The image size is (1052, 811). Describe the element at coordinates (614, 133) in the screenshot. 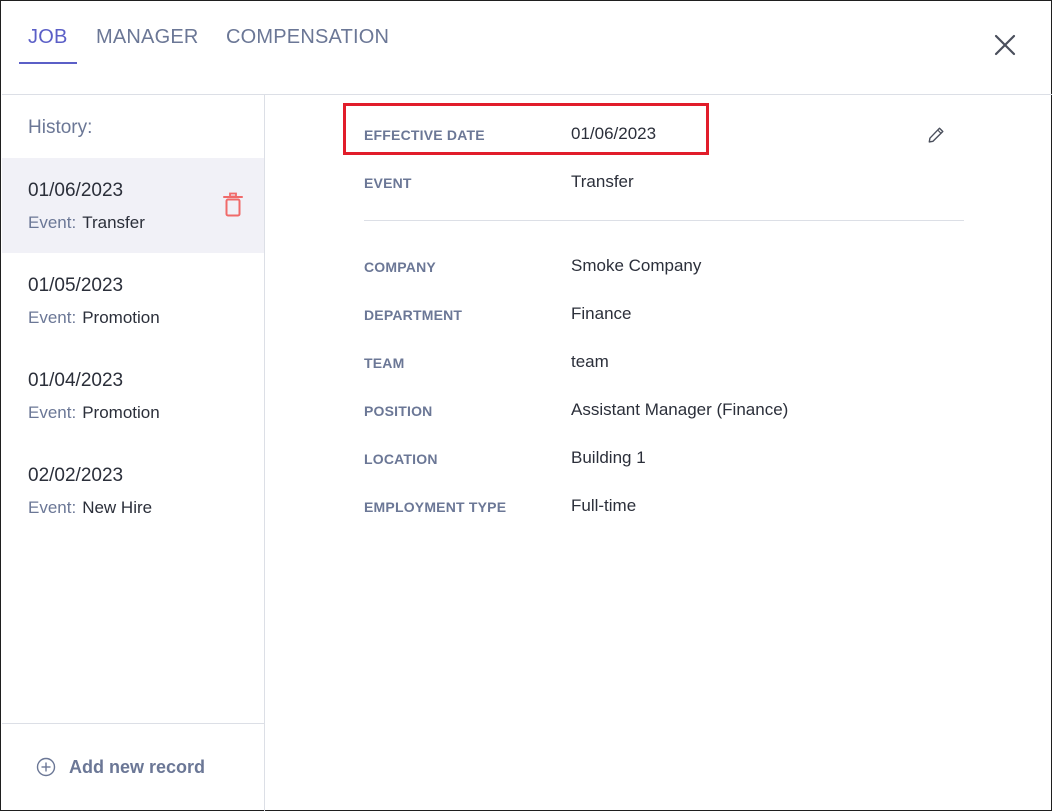

I see `effective-date-value: 01/06/2023` at that location.